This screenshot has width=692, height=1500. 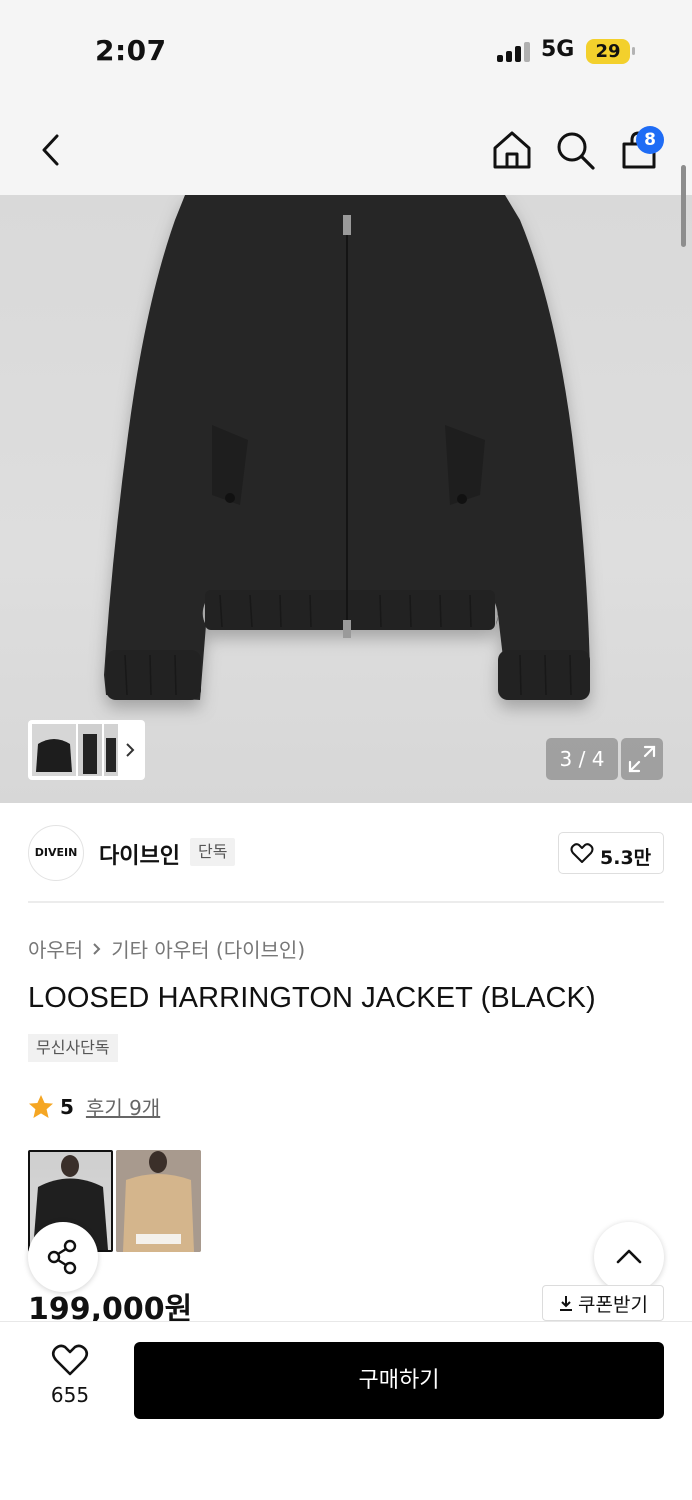 What do you see at coordinates (575, 150) in the screenshot?
I see `search-icon` at bounding box center [575, 150].